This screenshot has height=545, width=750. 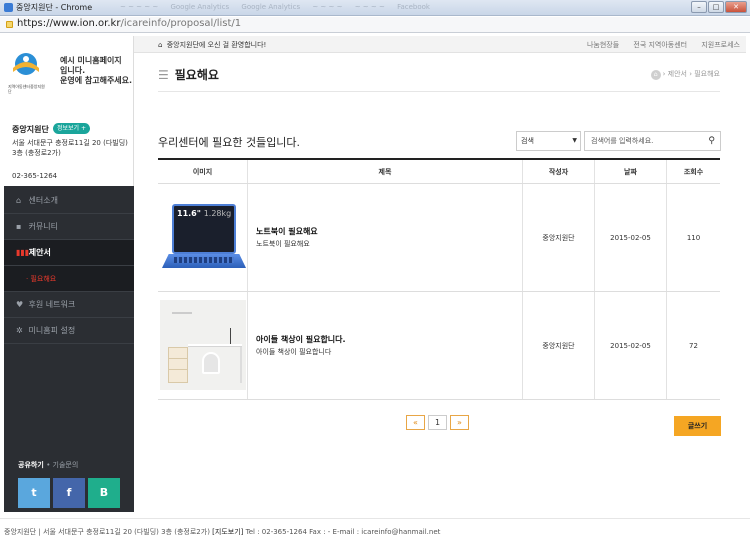 I want to click on lamp-shape, so click(x=234, y=336).